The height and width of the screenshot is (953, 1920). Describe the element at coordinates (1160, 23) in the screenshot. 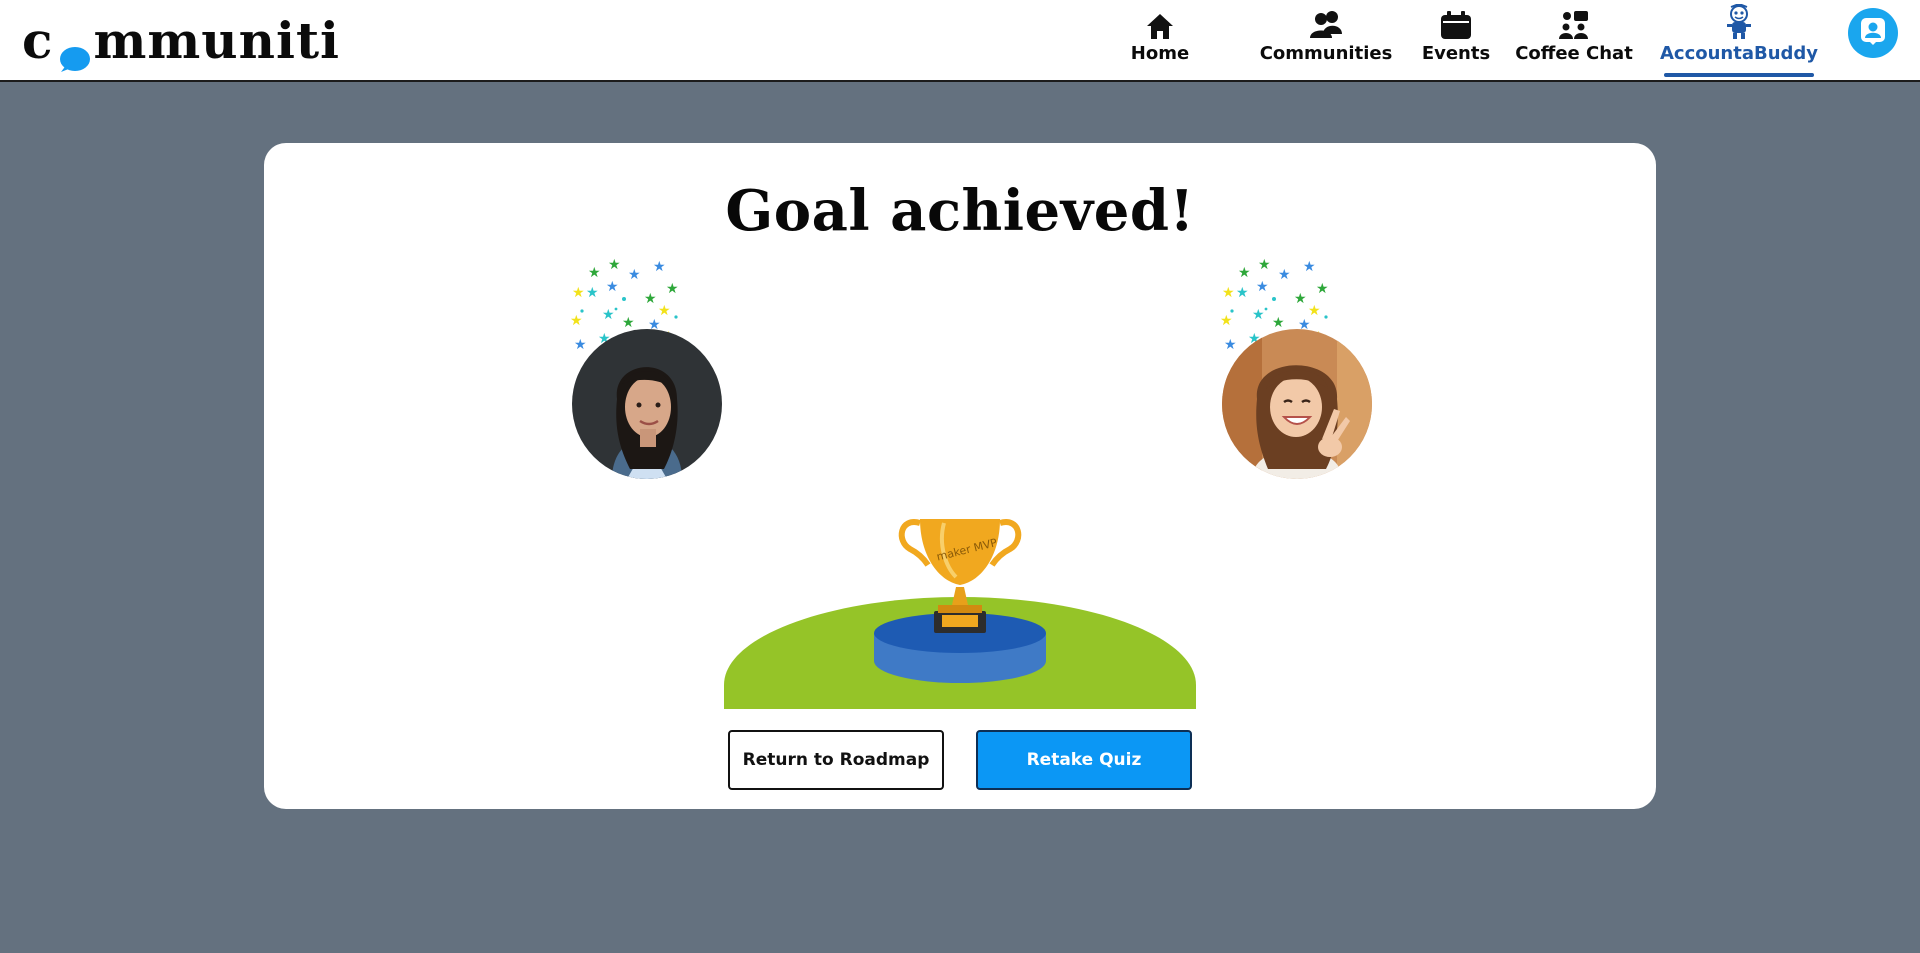

I see `home-icon` at that location.